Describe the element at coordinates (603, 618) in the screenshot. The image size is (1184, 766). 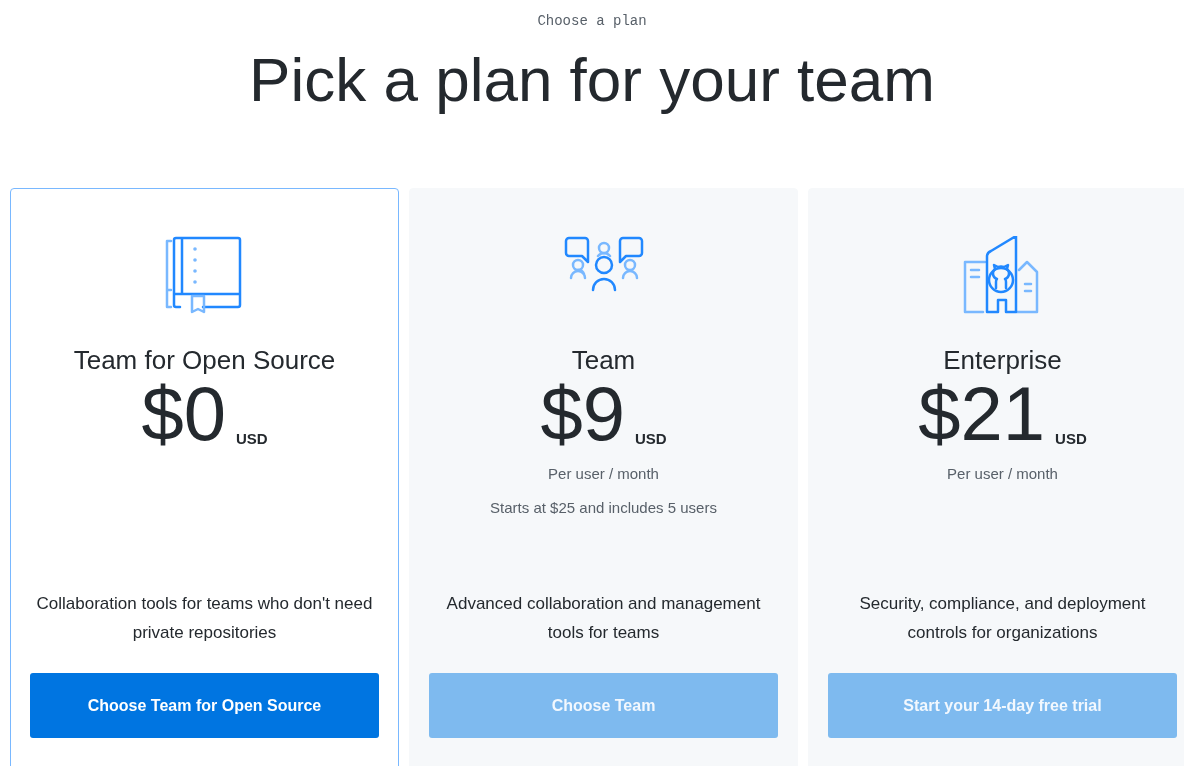
I see `plan-description: Advanced collaboration and management tools for teams` at that location.